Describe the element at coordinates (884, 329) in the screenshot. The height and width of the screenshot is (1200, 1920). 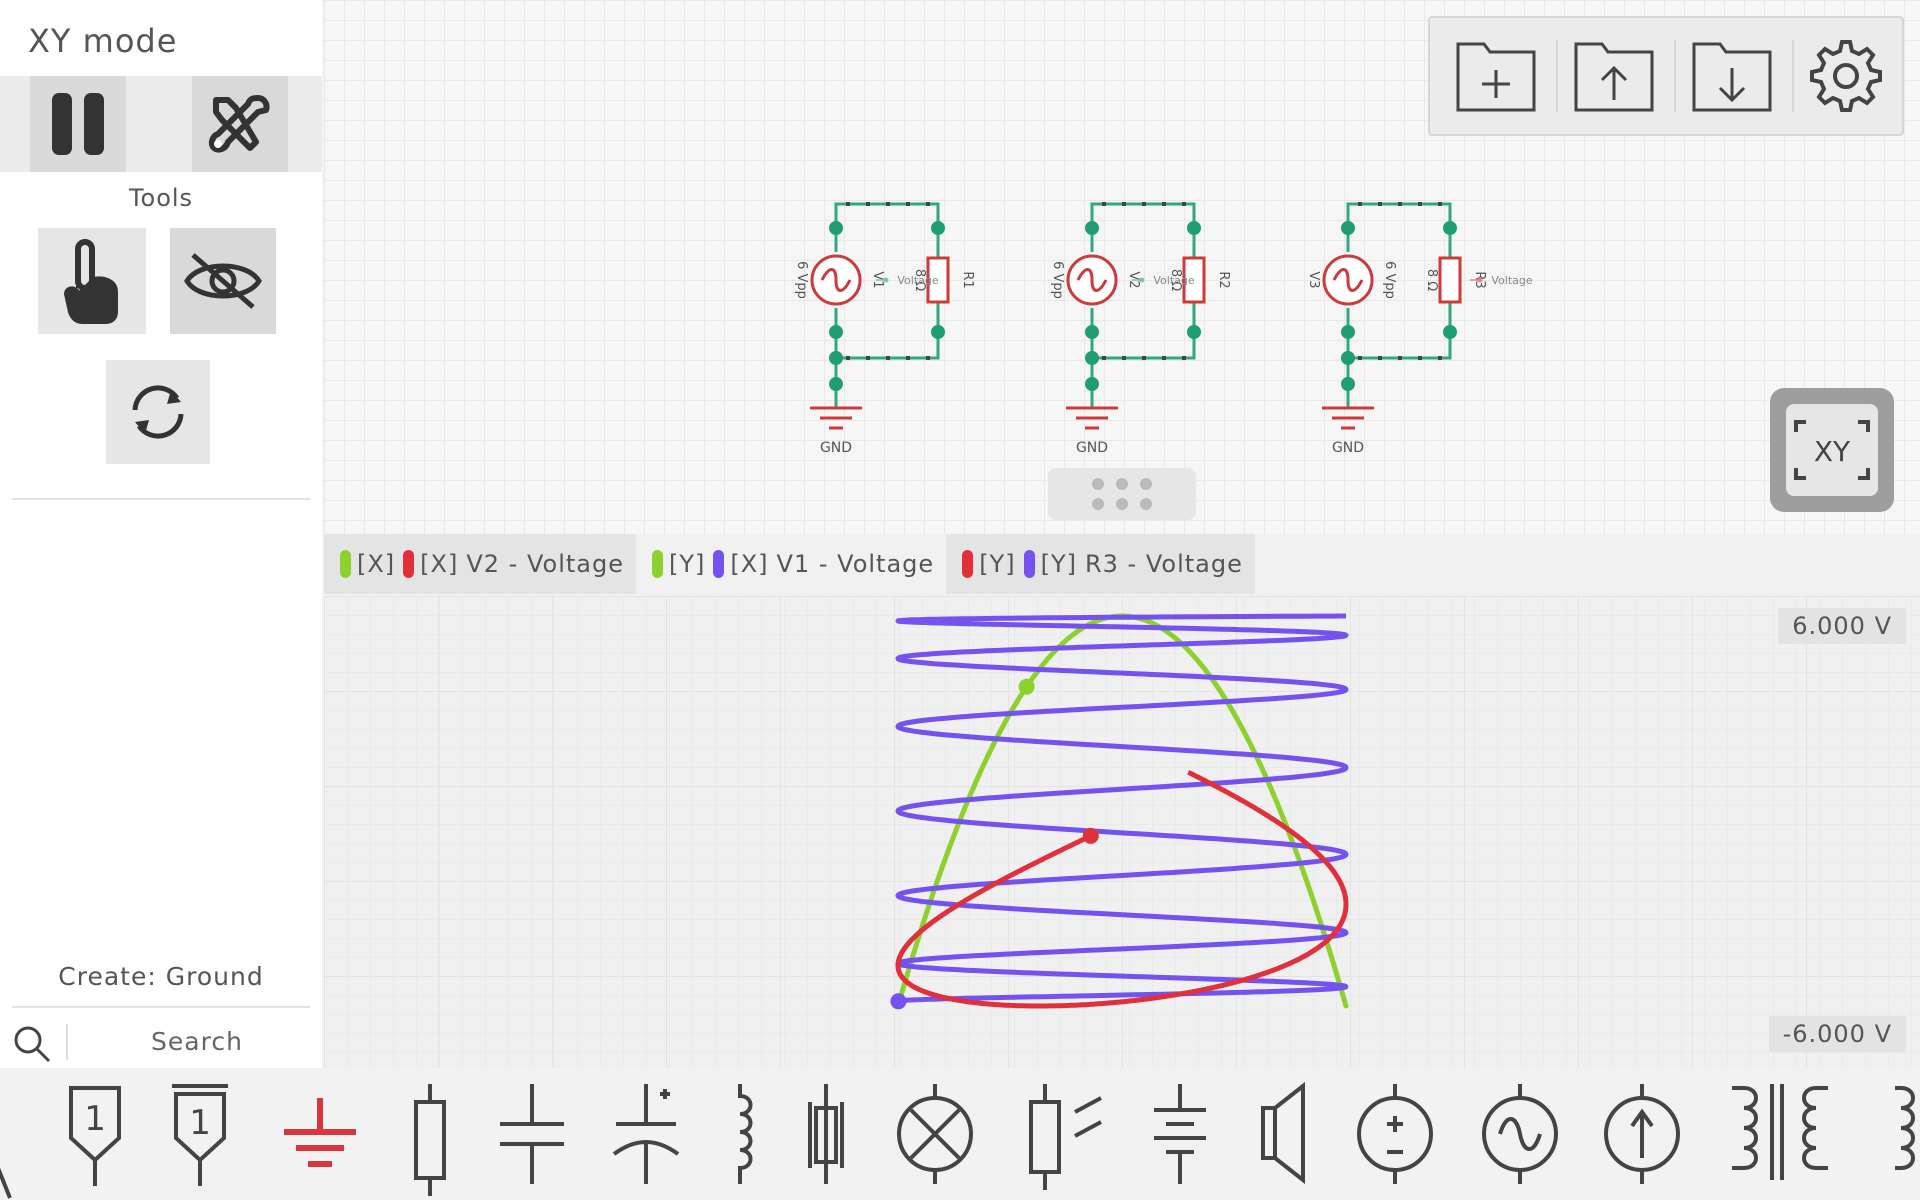
I see `circuit-v1: GND6 Vpp V1 8 Ω R1Voltage` at that location.